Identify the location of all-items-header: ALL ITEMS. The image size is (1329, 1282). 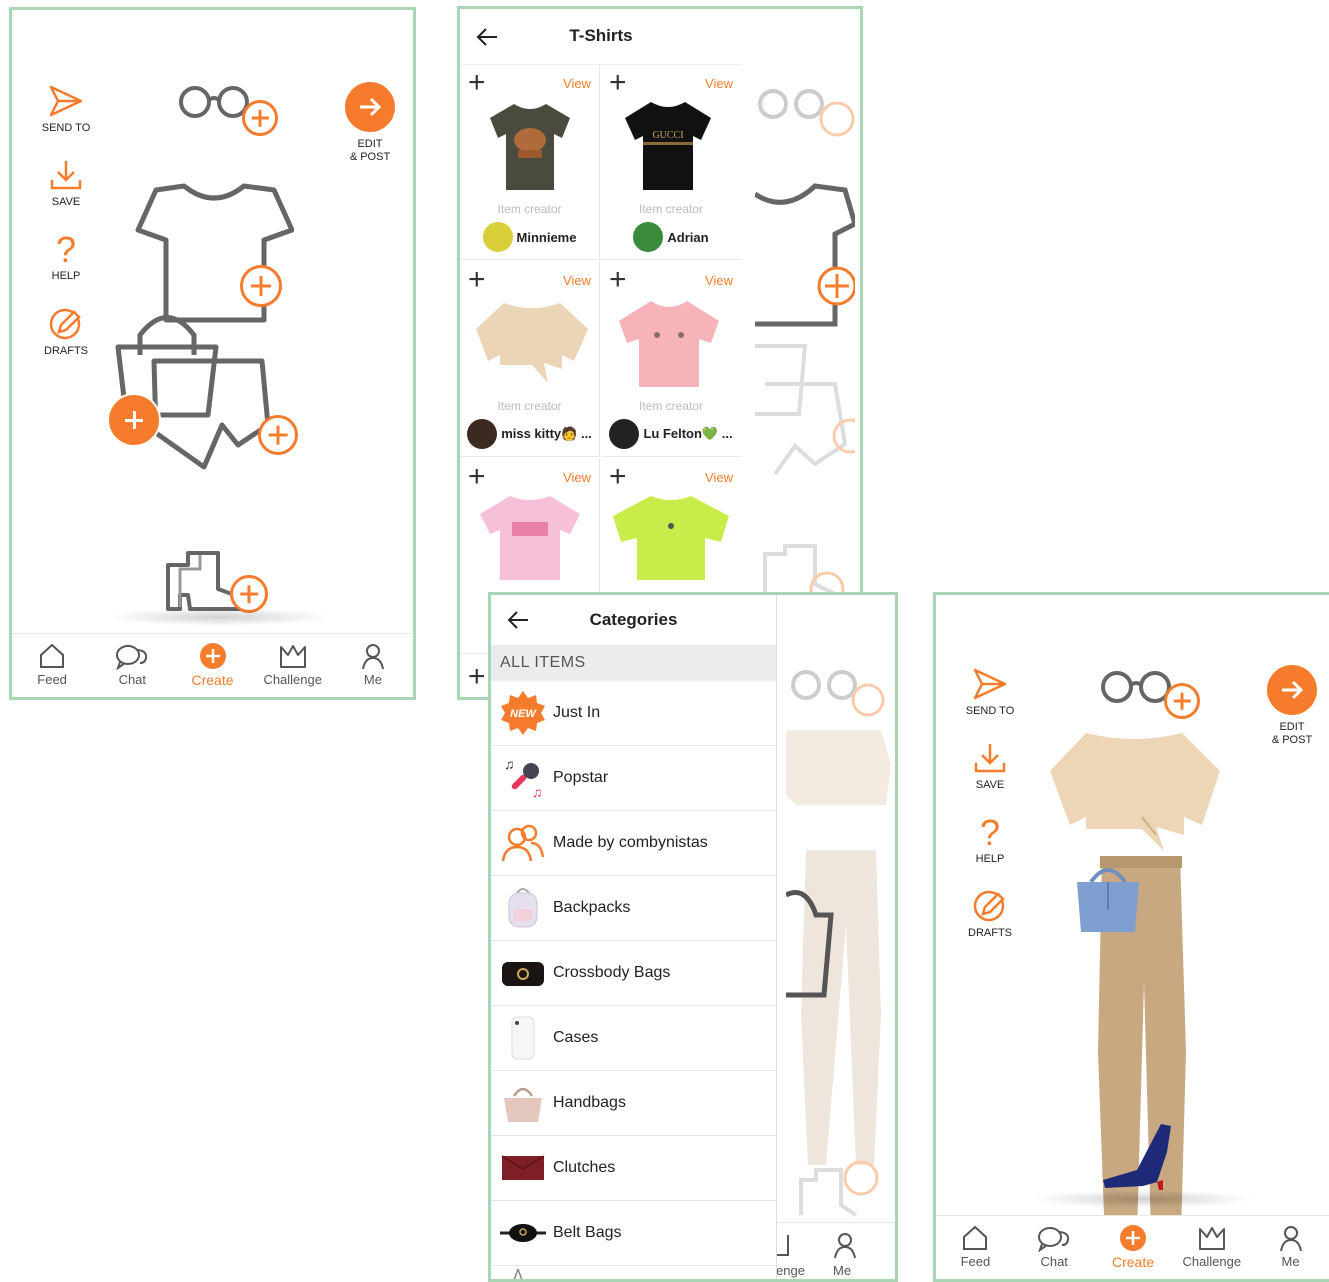
(633, 663).